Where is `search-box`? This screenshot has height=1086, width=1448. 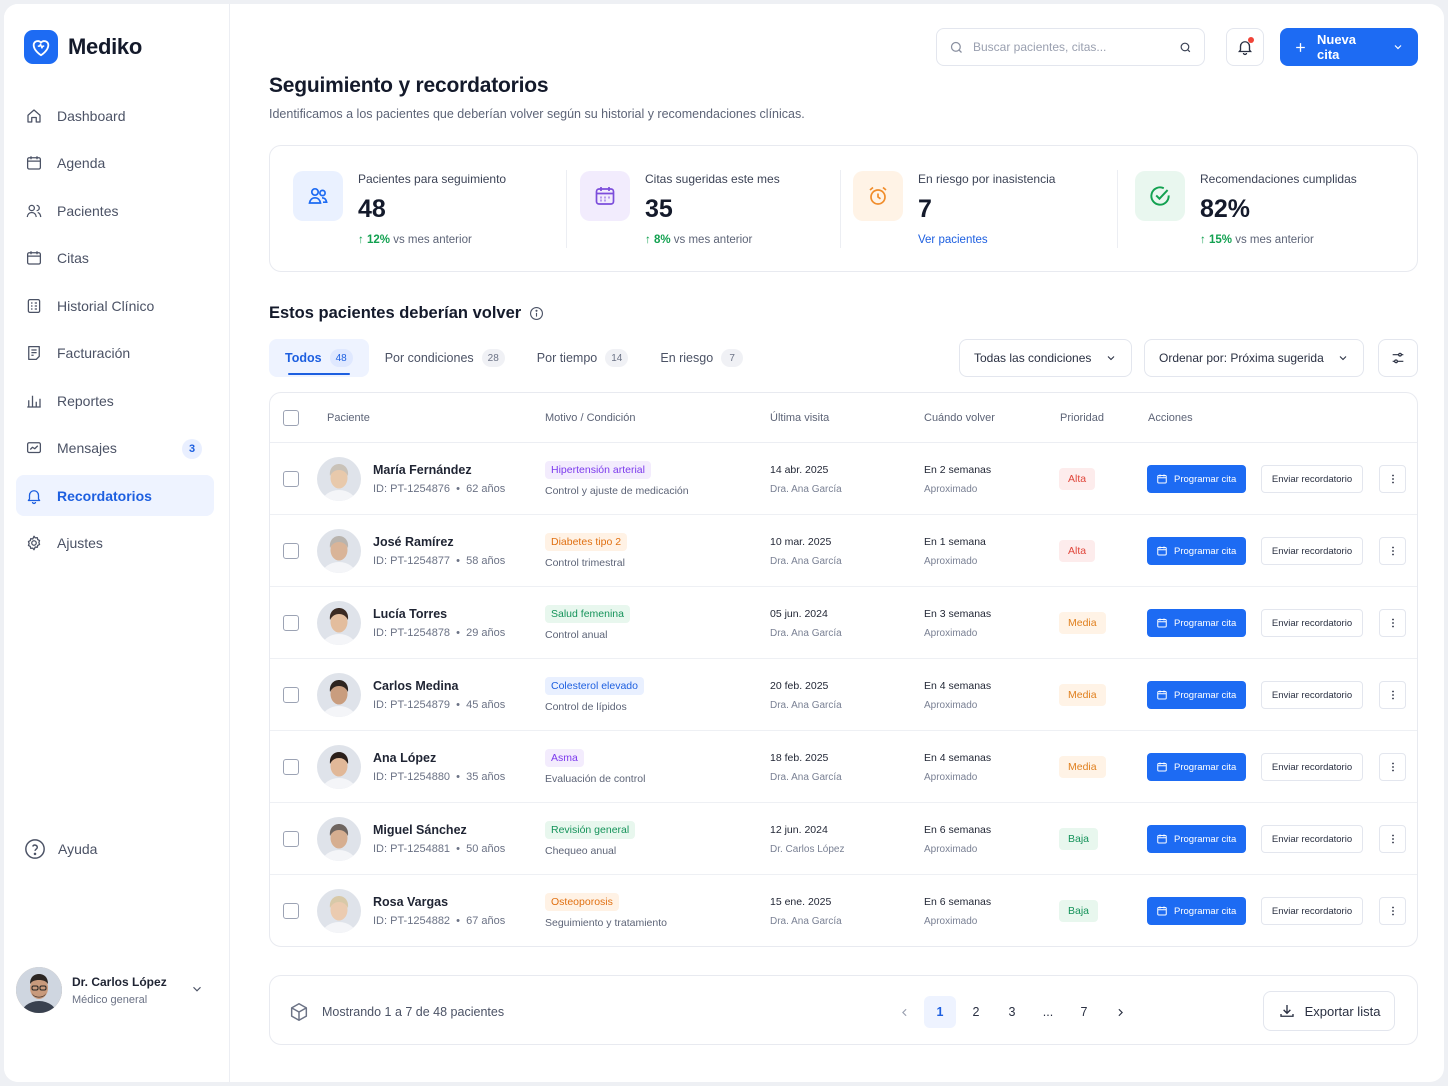
search-box is located at coordinates (1070, 47).